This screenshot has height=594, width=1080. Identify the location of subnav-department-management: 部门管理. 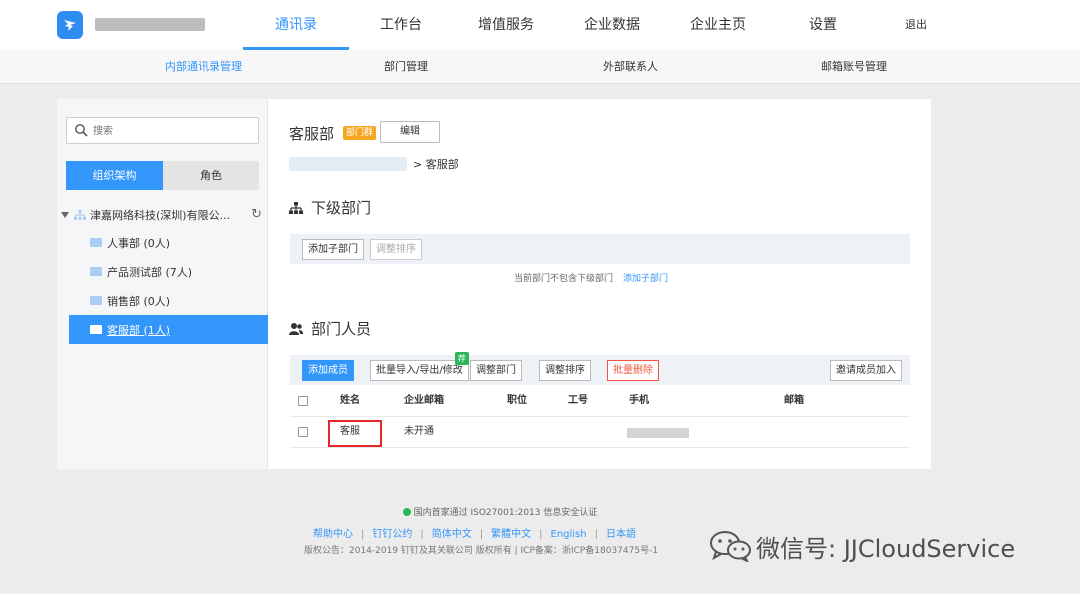
(406, 67).